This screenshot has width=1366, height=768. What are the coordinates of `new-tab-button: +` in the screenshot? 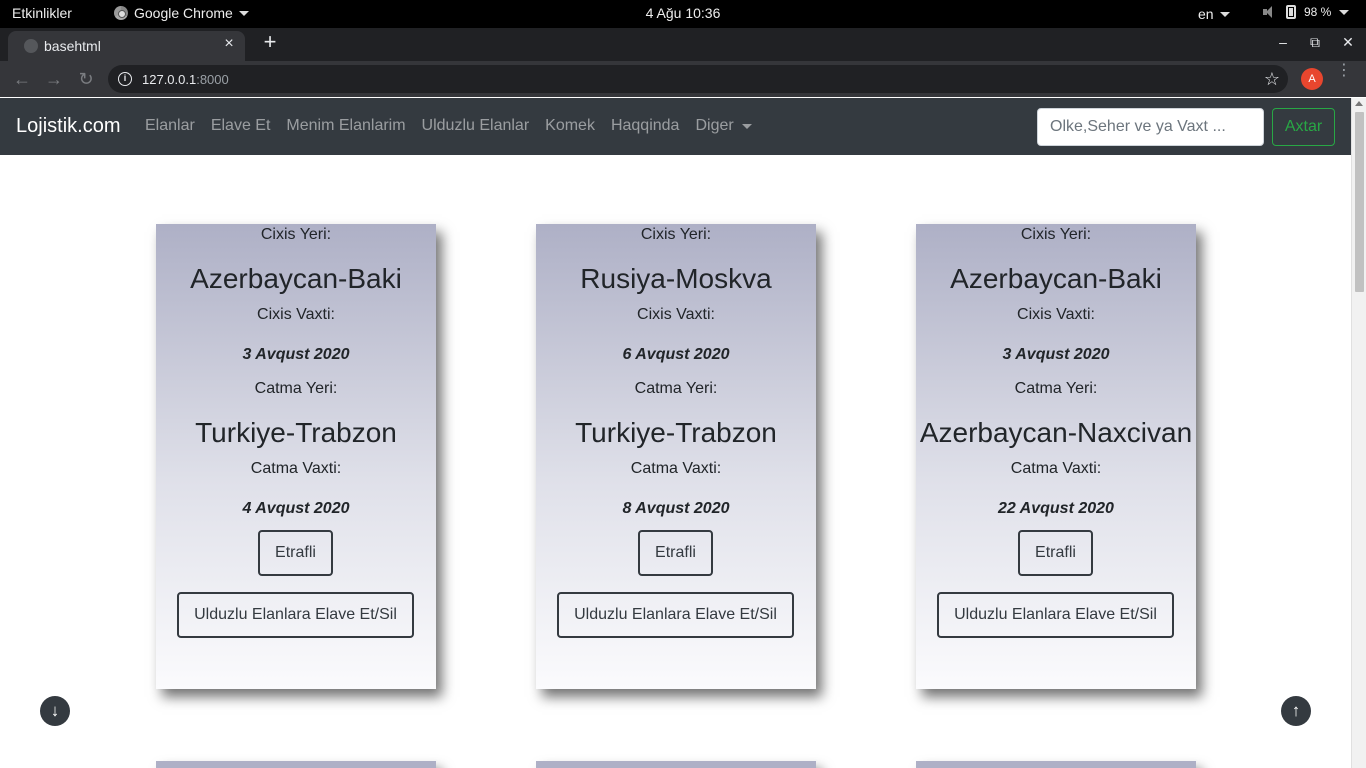 It's located at (270, 43).